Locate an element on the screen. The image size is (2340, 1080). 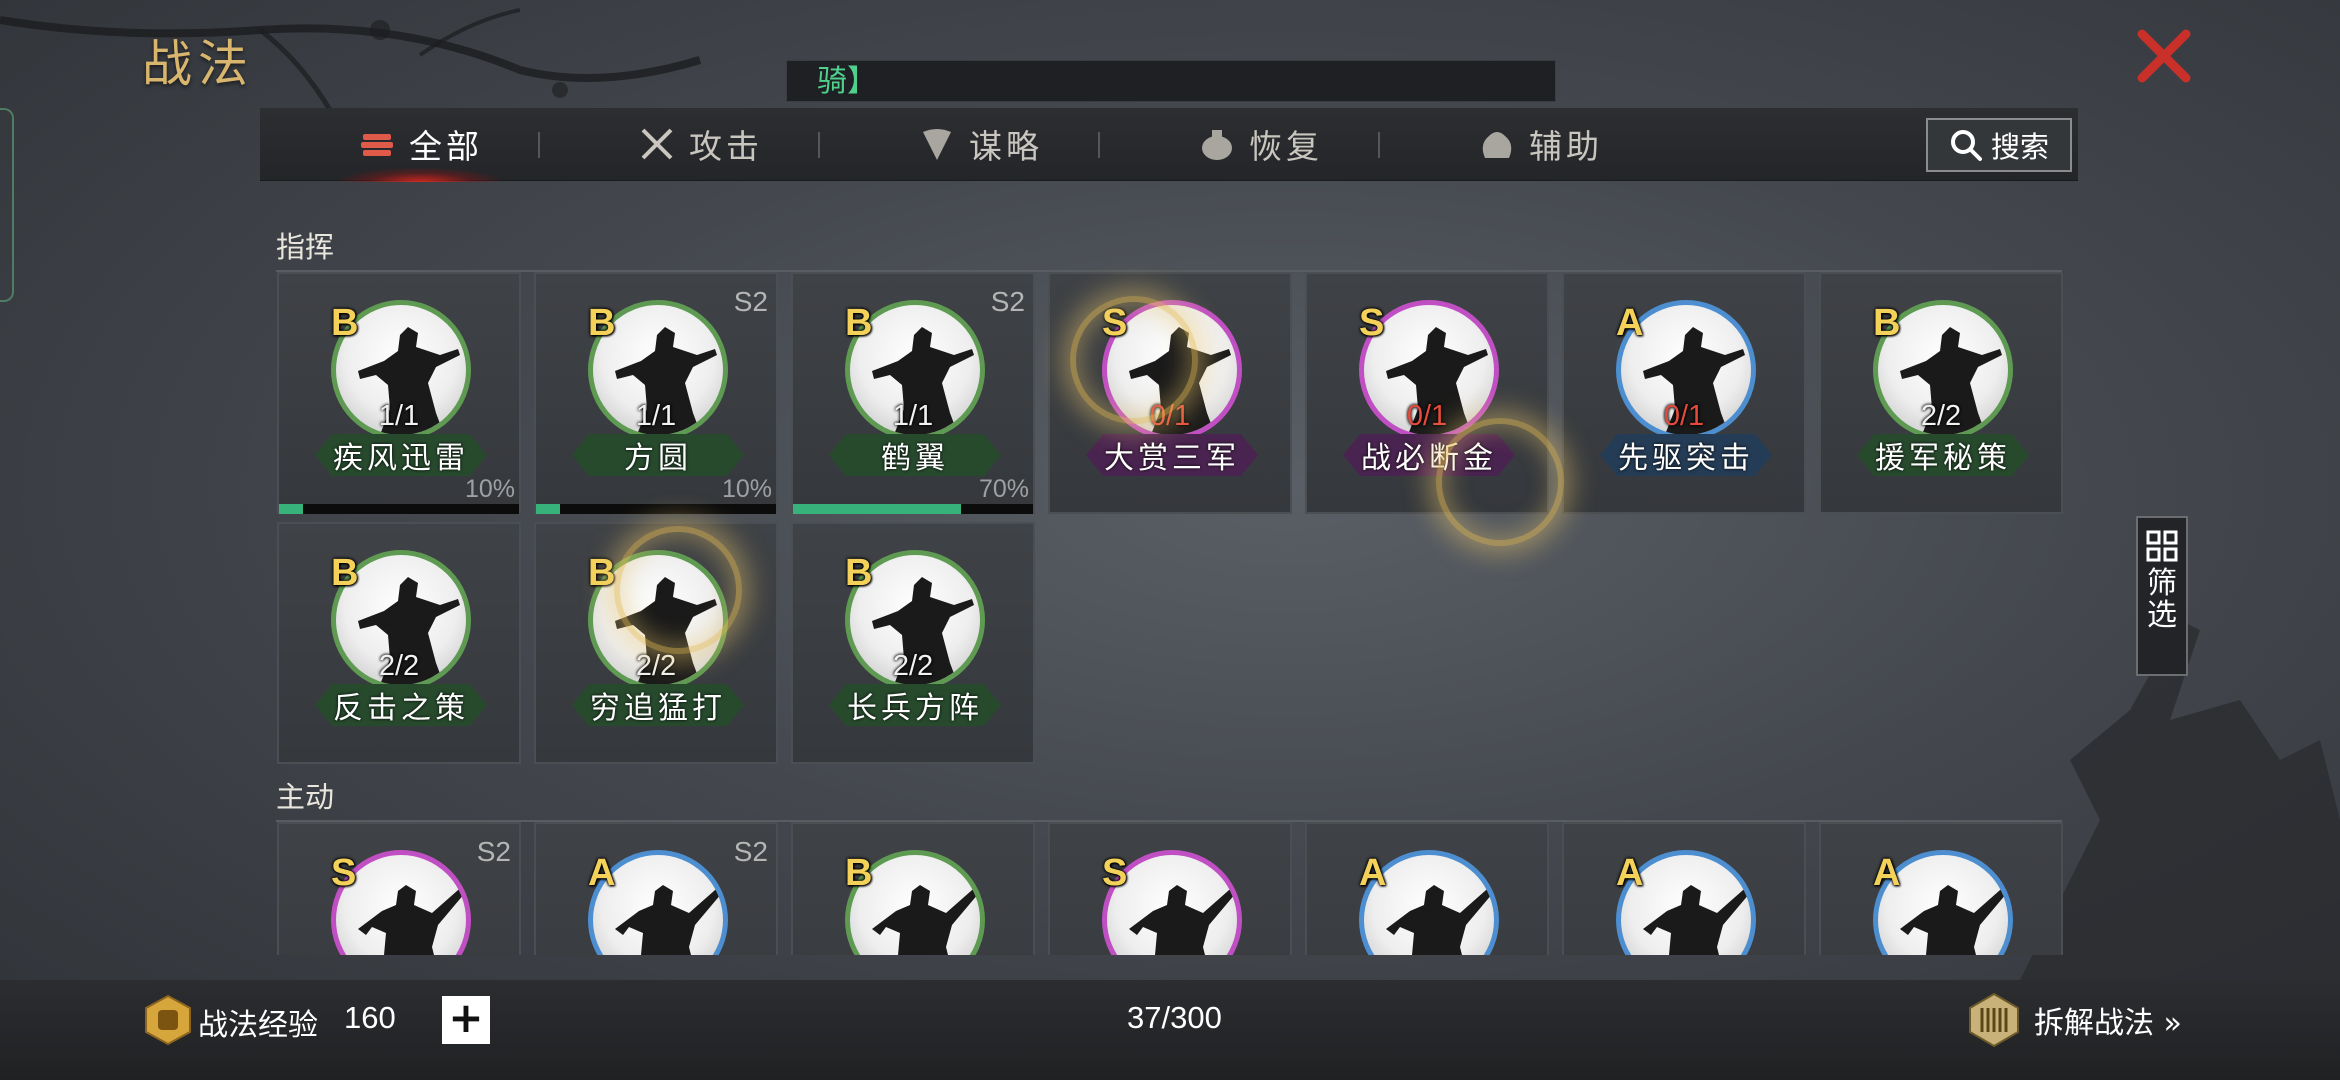
tactic-card: B 2/2 援军秘策 is located at coordinates (1941, 393).